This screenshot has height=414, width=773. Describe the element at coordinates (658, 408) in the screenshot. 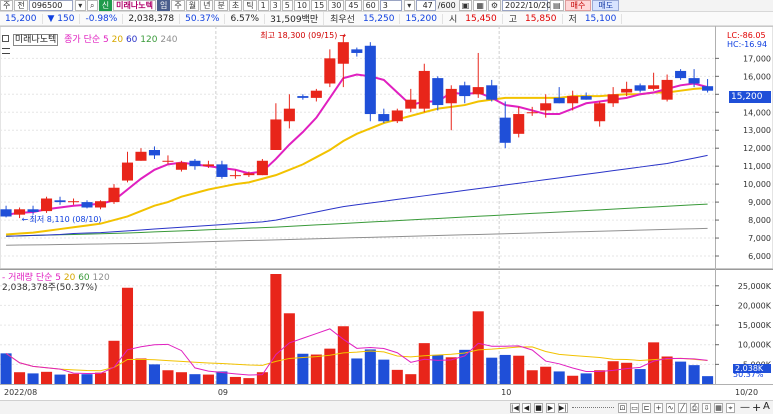

I see `crosshair-icon: +` at that location.